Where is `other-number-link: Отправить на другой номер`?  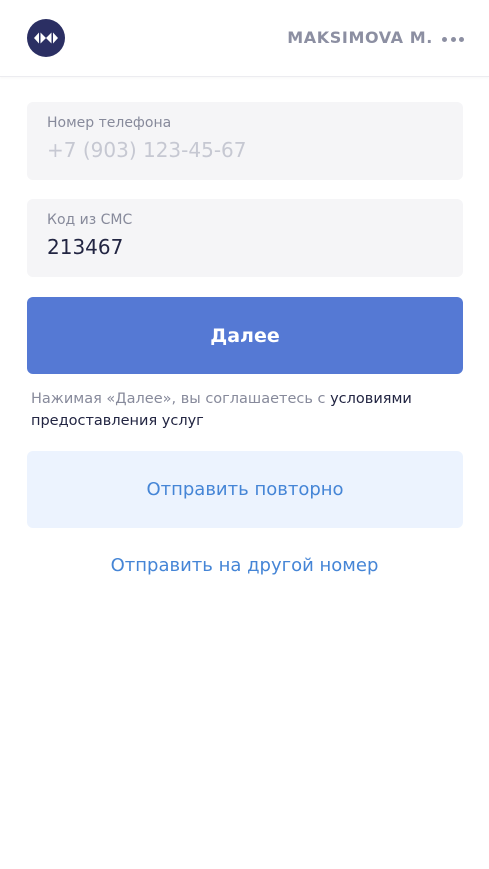 other-number-link: Отправить на другой номер is located at coordinates (244, 565).